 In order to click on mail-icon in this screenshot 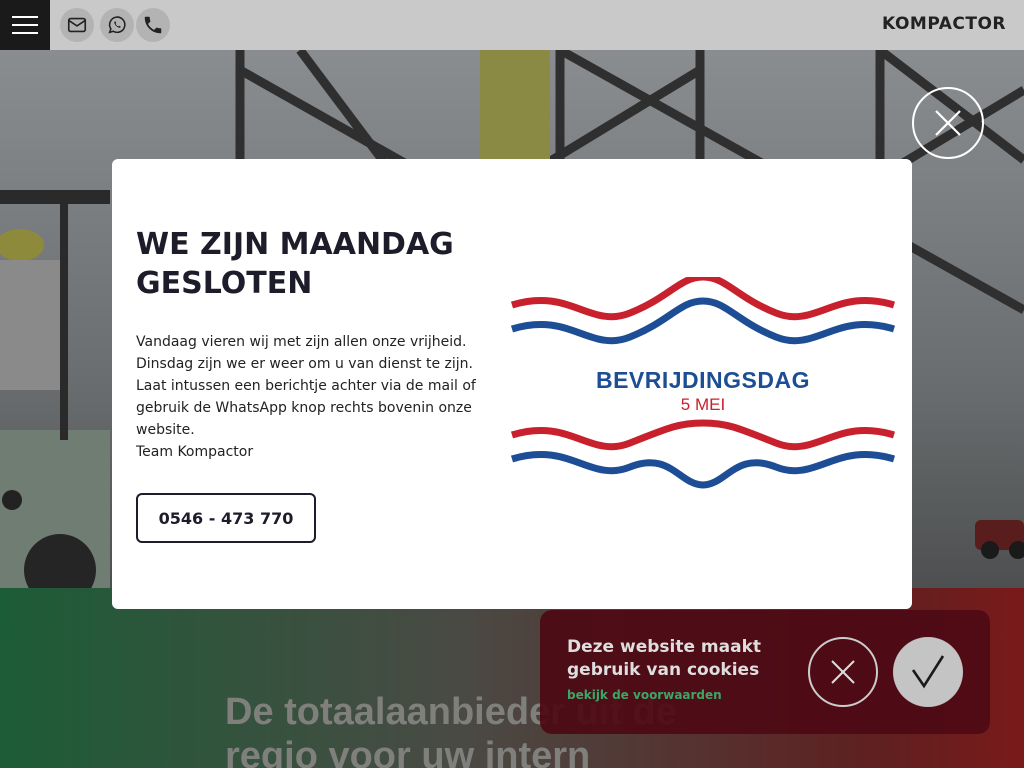, I will do `click(77, 25)`.